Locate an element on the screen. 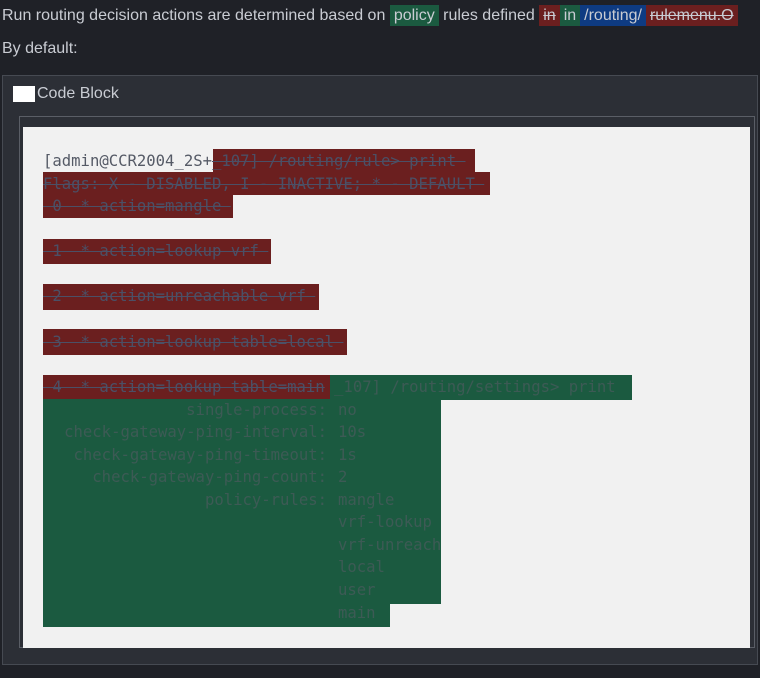  code-block-thumbnail-icon is located at coordinates (24, 94).